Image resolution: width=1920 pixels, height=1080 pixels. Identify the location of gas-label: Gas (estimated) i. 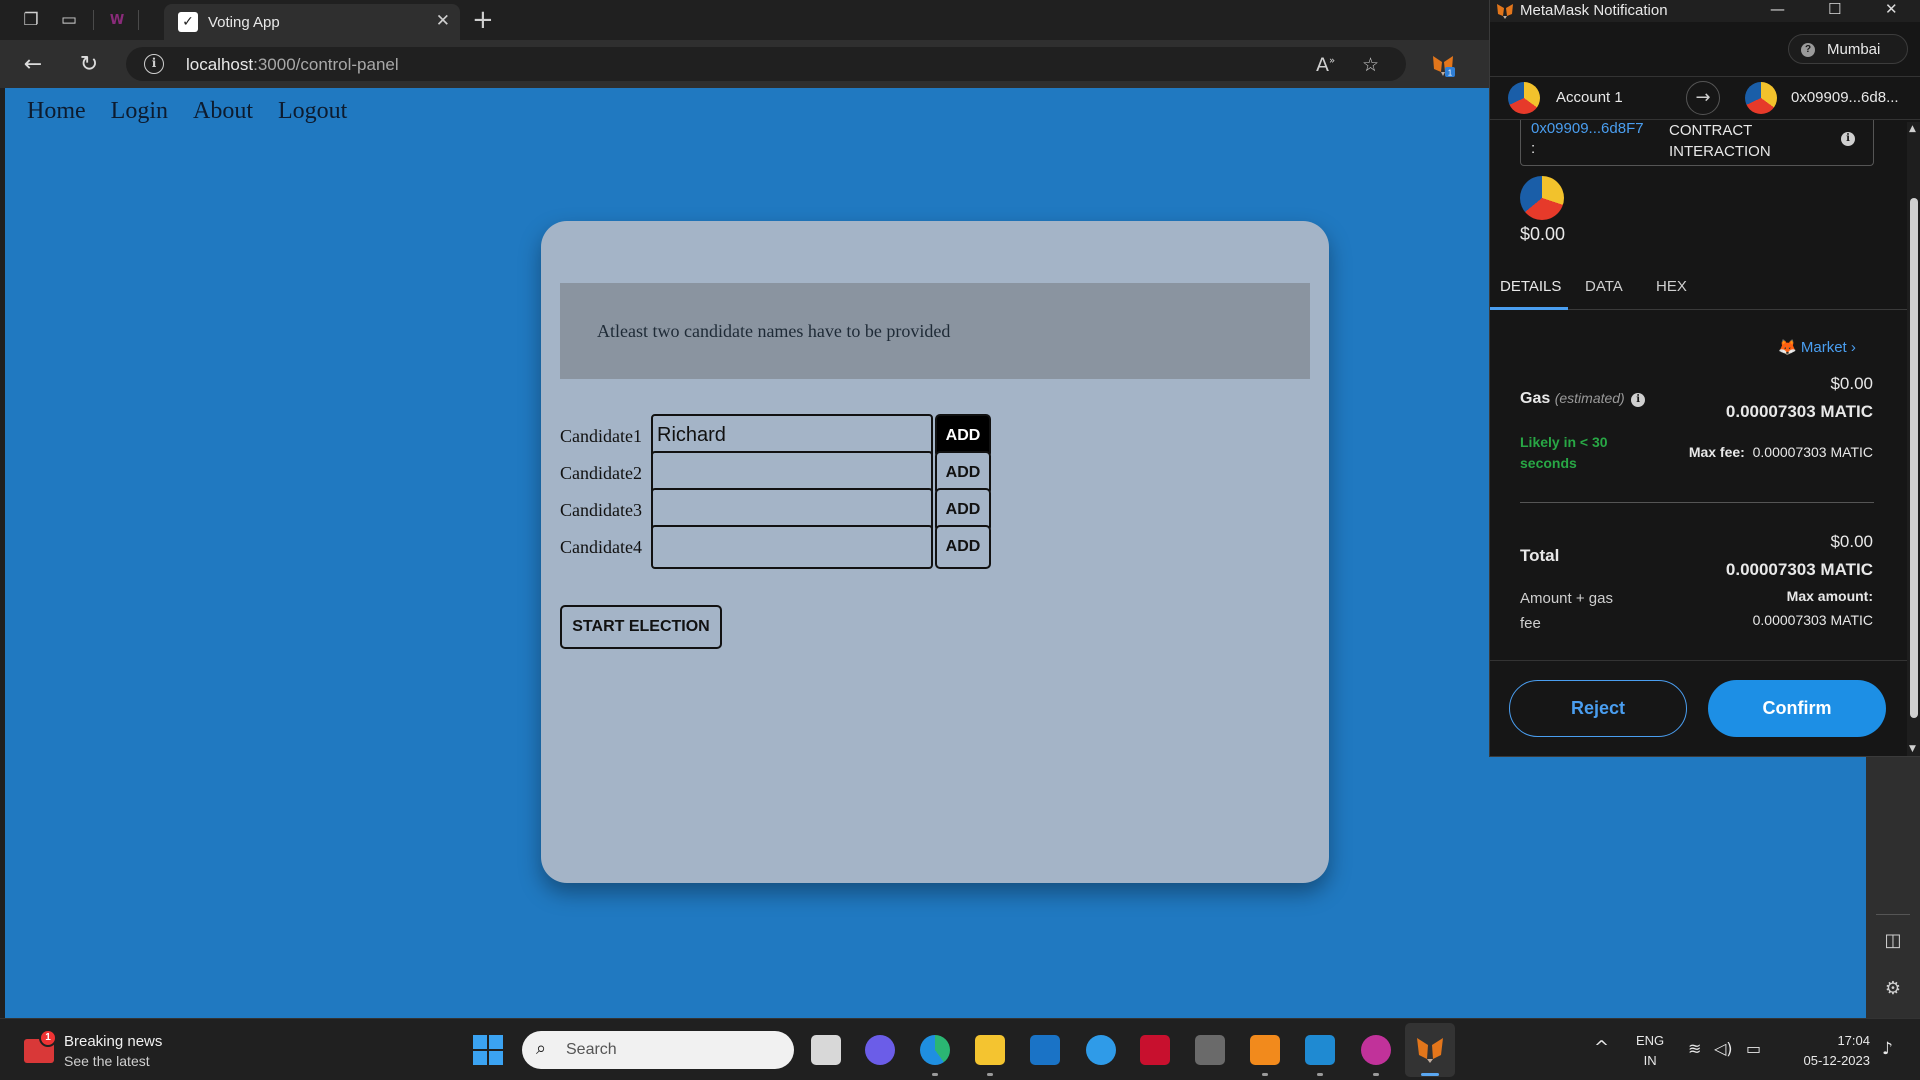
(1583, 399).